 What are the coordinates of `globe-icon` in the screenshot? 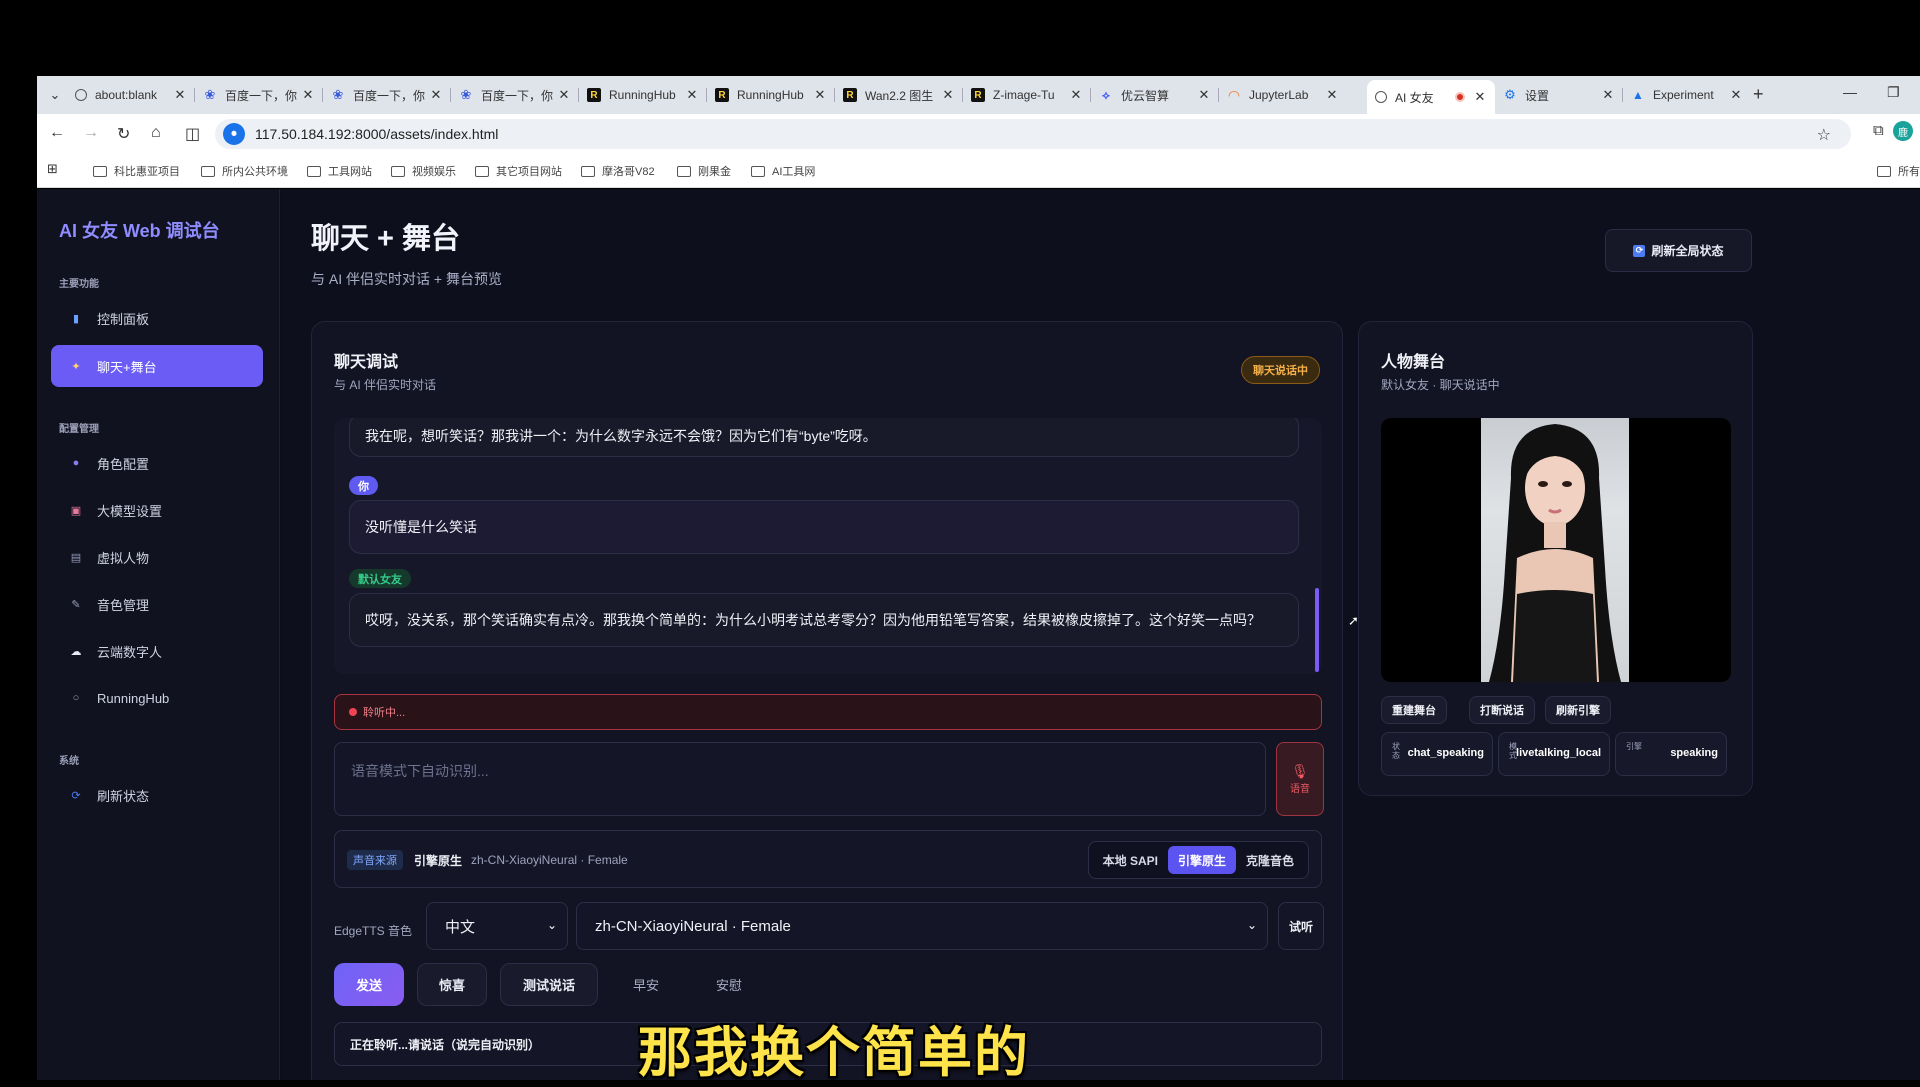 It's located at (1381, 97).